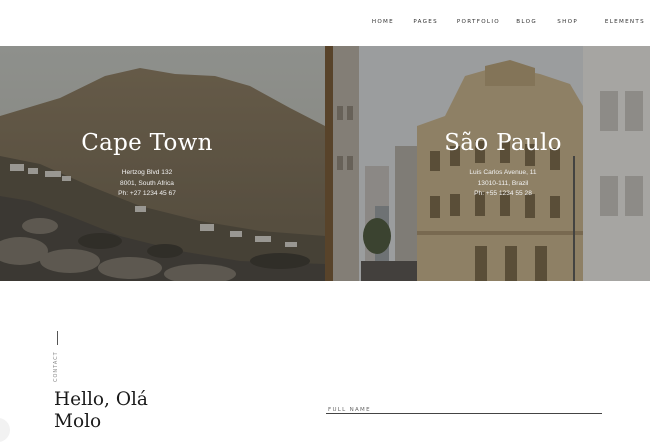 The height and width of the screenshot is (448, 650). I want to click on full-name-field, so click(464, 407).